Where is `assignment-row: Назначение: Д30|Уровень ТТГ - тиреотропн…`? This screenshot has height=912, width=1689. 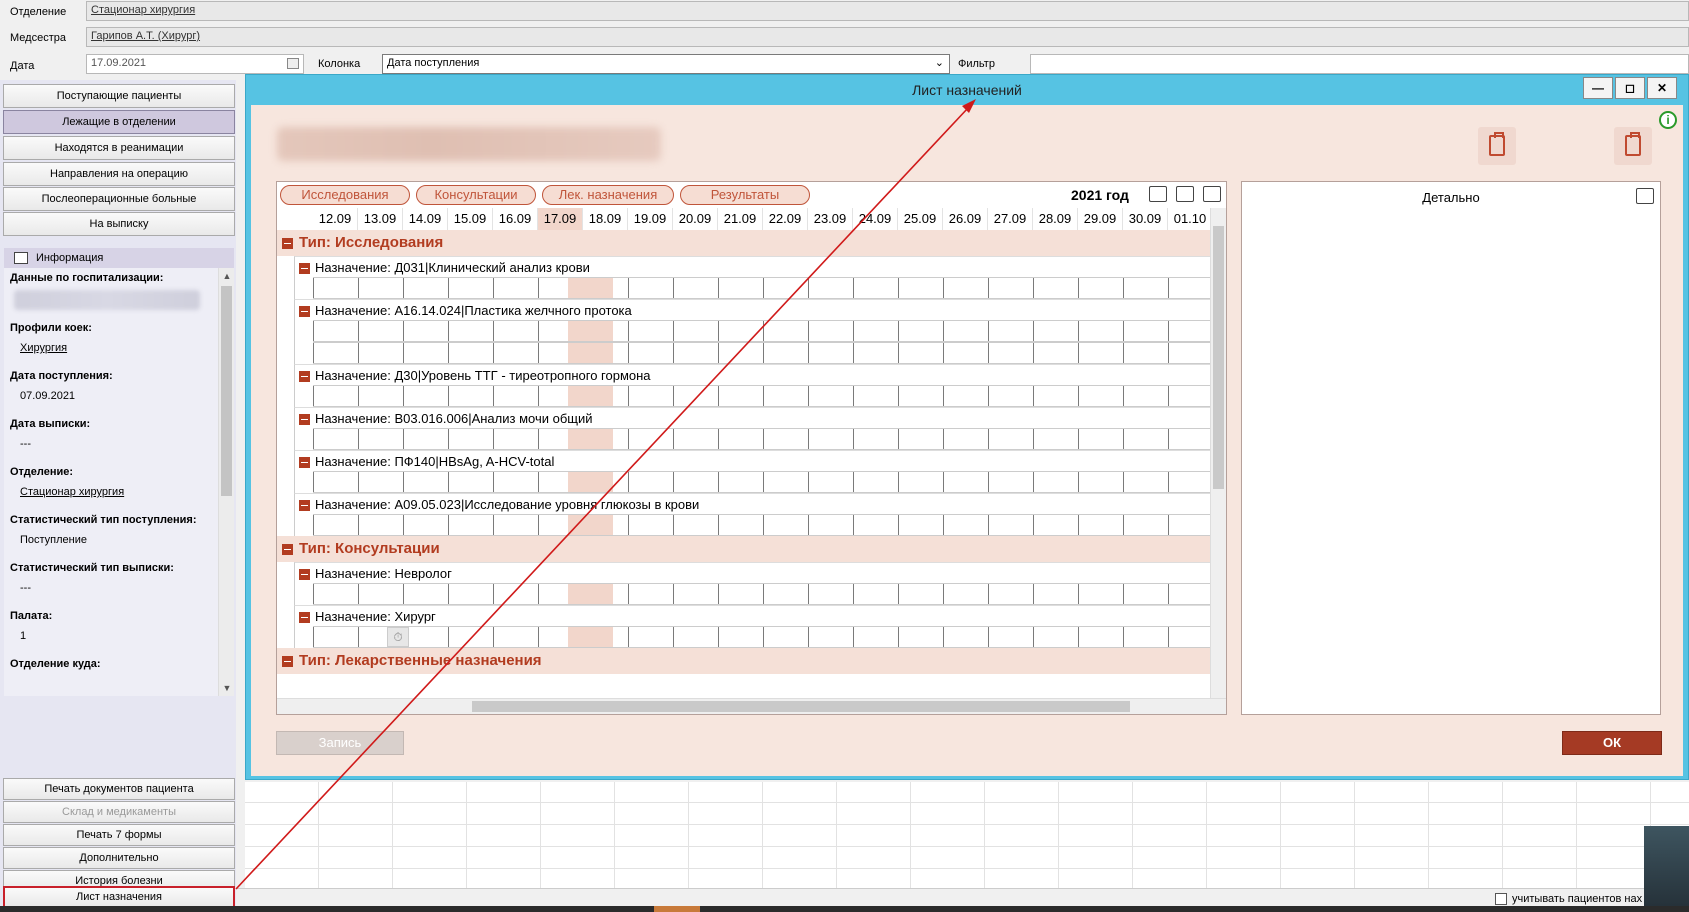 assignment-row: Назначение: Д30|Уровень ТТГ - тиреотропн… is located at coordinates (753, 375).